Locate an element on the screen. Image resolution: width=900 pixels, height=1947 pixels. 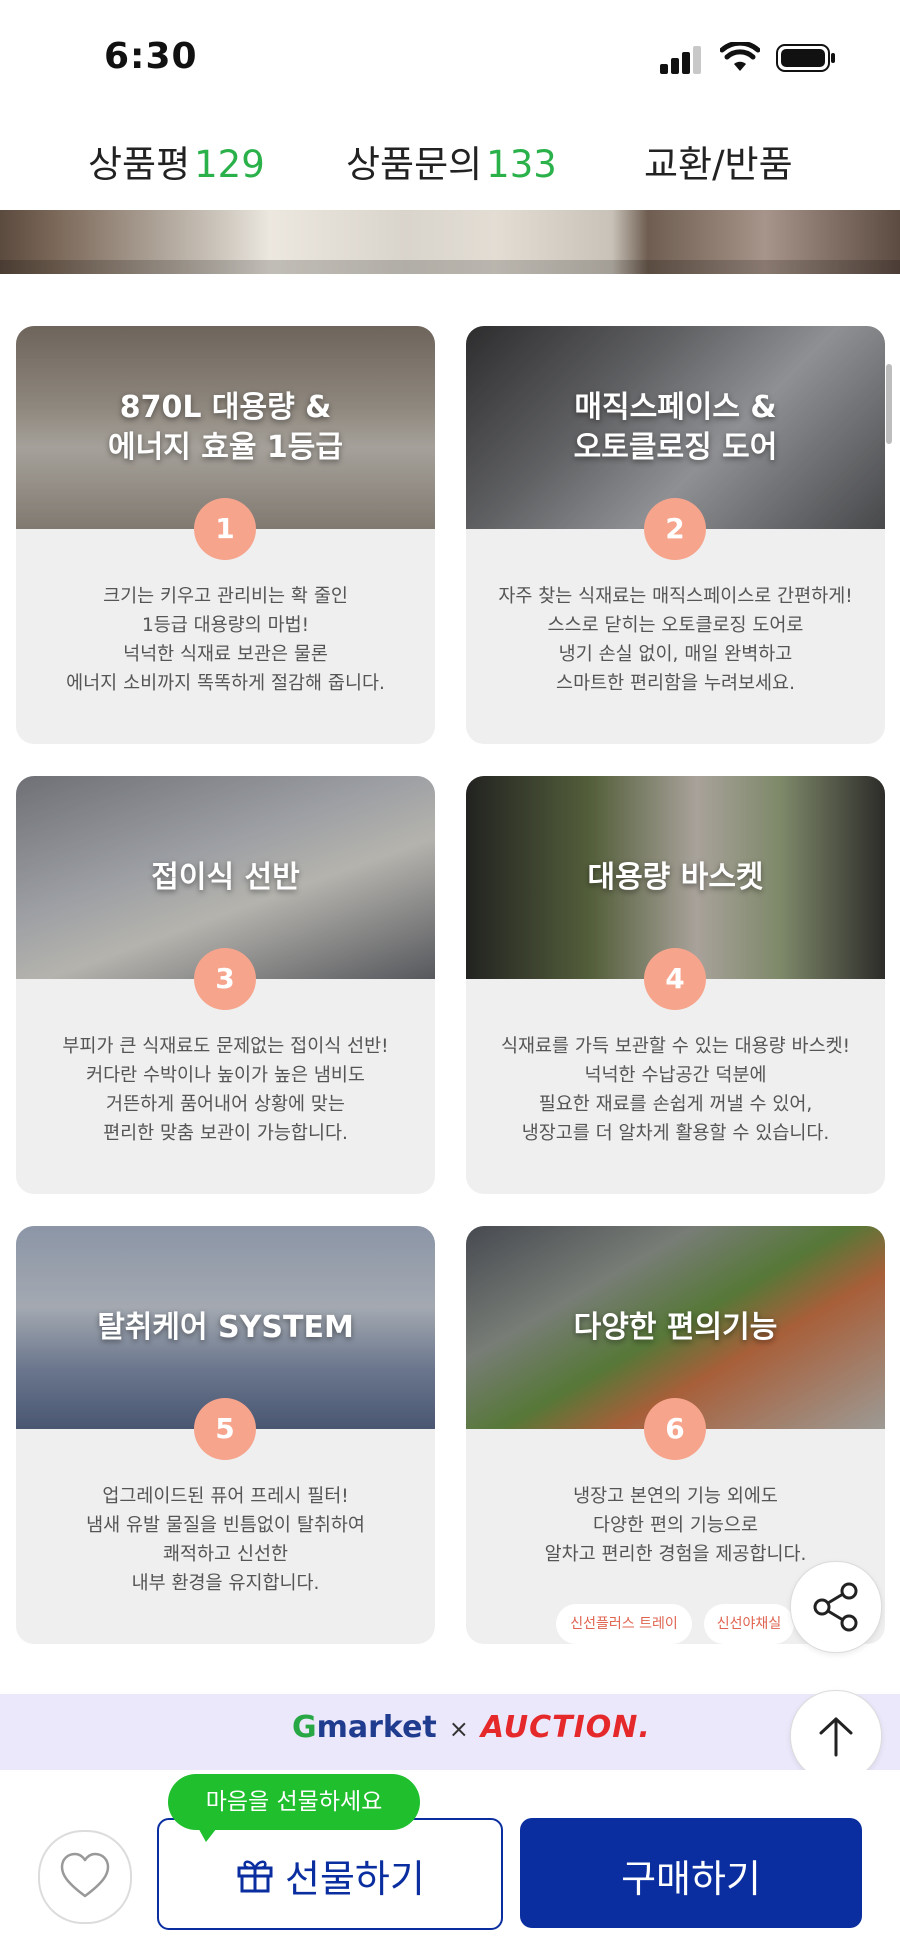
cellular-signal-icon is located at coordinates (682, 59).